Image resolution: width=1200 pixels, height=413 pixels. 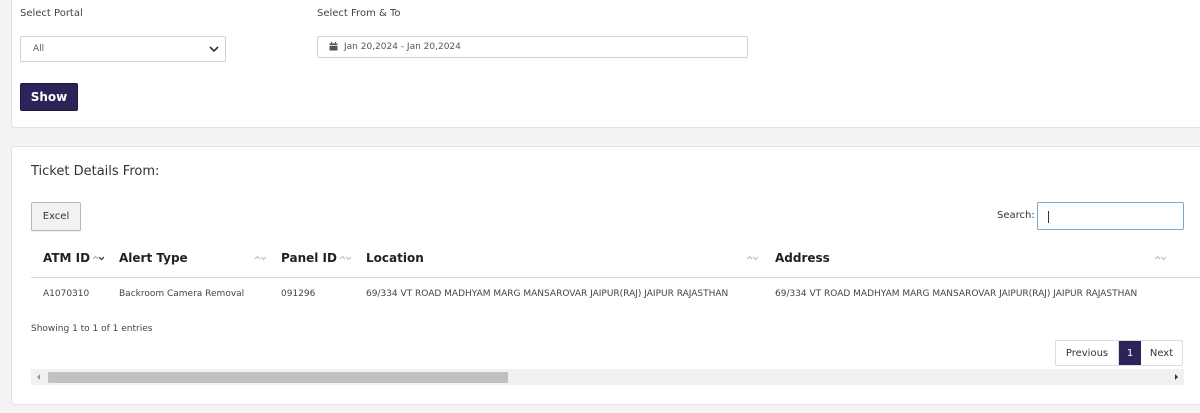 I want to click on portal-label: Select Portal, so click(x=51, y=13).